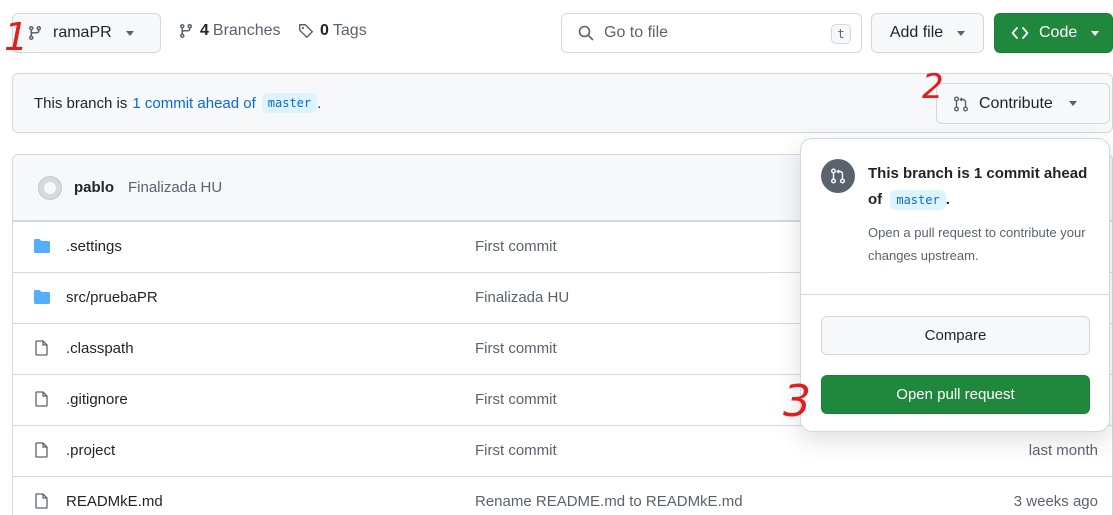 This screenshot has width=1113, height=515. What do you see at coordinates (90, 450) in the screenshot?
I see `file-name: .project` at bounding box center [90, 450].